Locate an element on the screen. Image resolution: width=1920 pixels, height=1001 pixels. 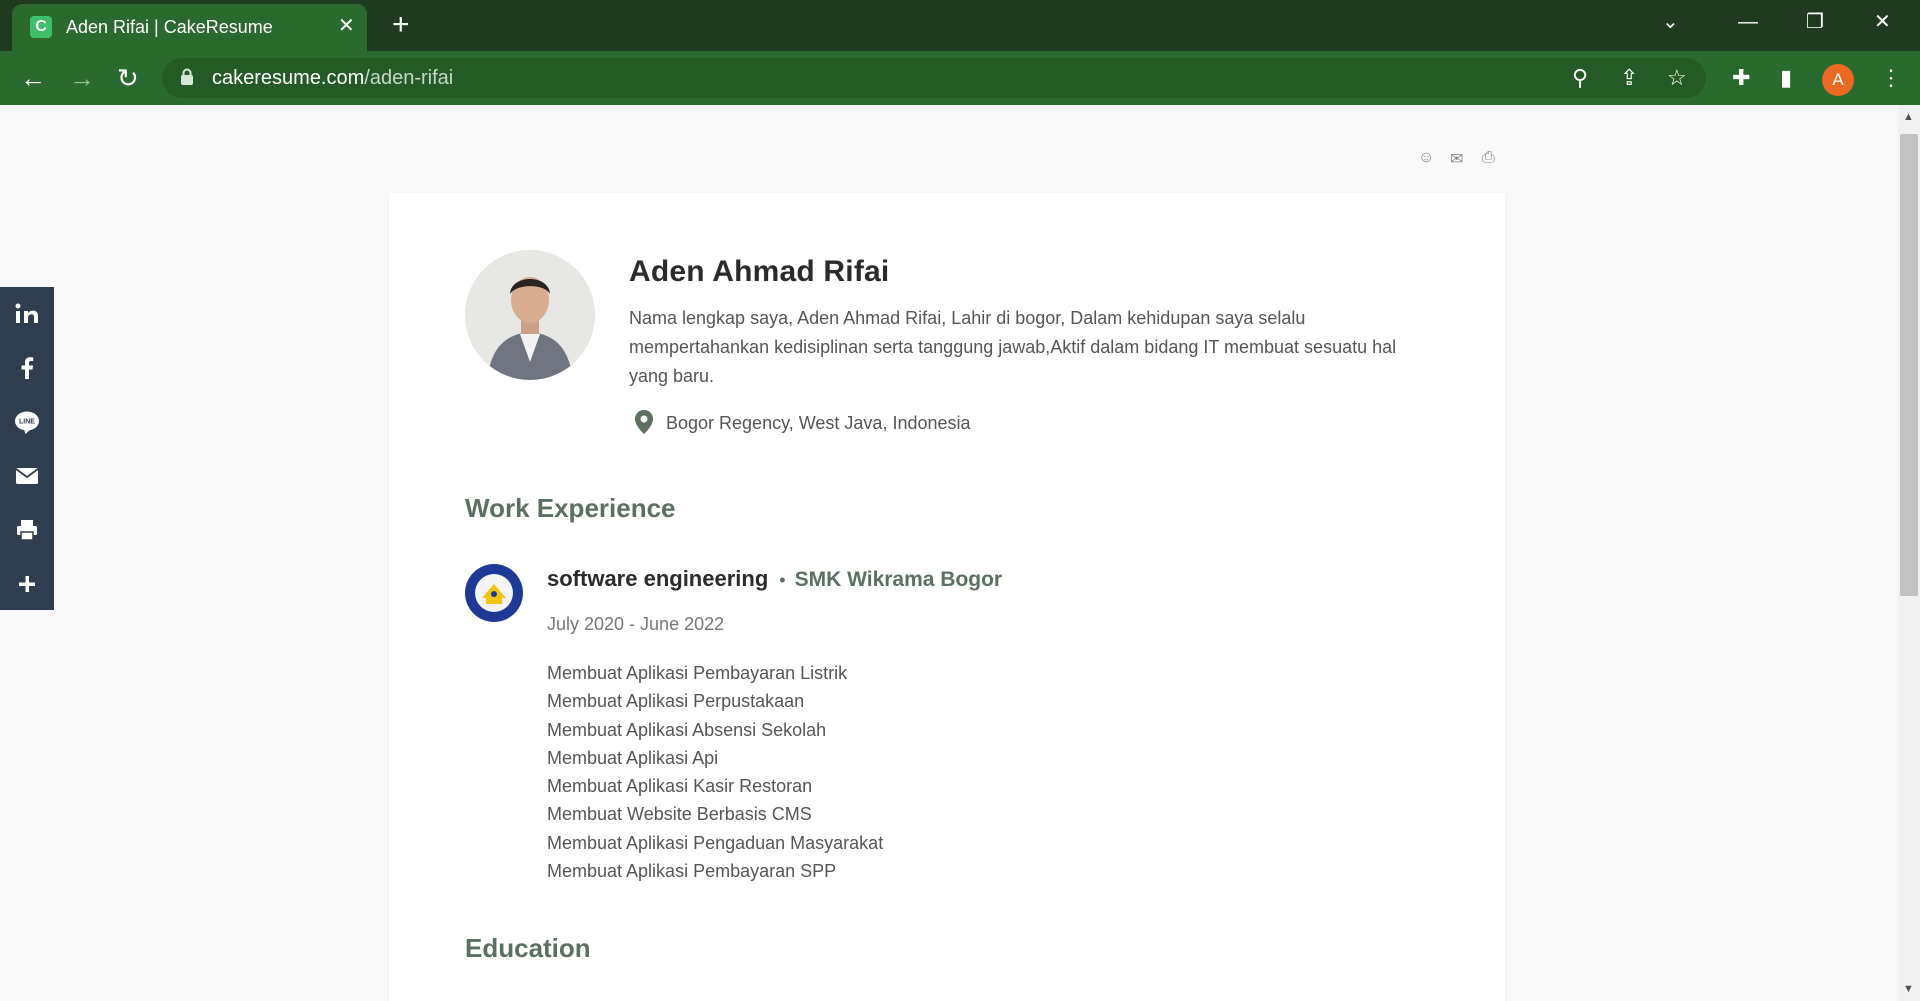
address-bar: cakeresume.com/aden-rifai ⚲ ⇪ ☆ is located at coordinates (934, 78).